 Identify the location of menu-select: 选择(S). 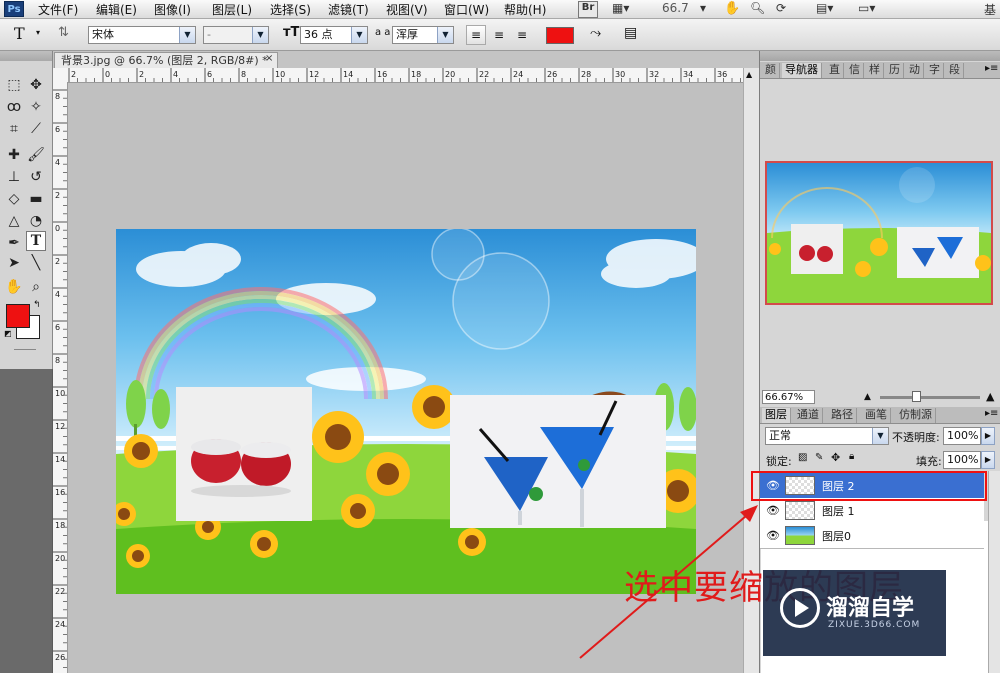
(290, 9).